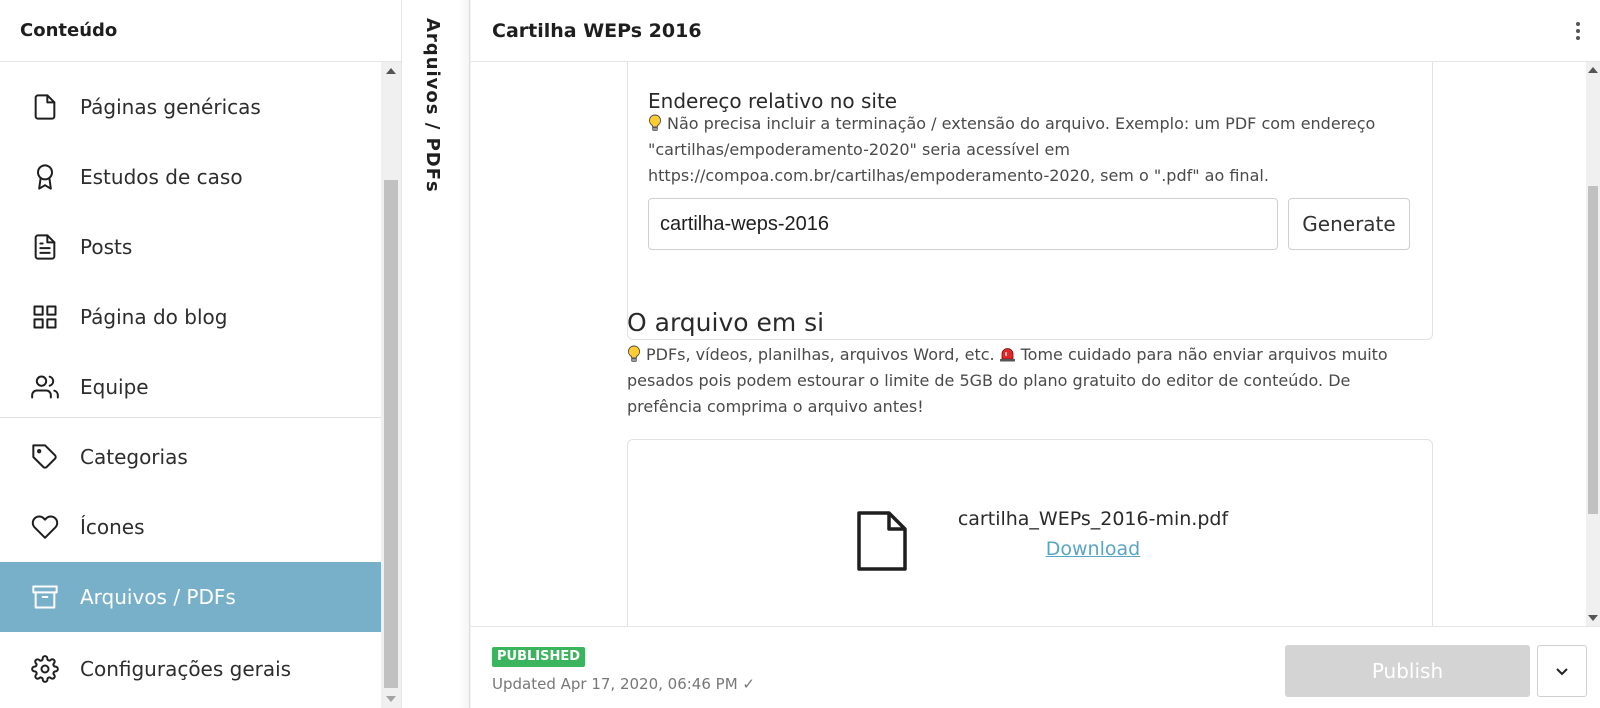 The width and height of the screenshot is (1600, 708). What do you see at coordinates (432, 105) in the screenshot?
I see `collapsed-pane-title: Arquivos / PDFs` at bounding box center [432, 105].